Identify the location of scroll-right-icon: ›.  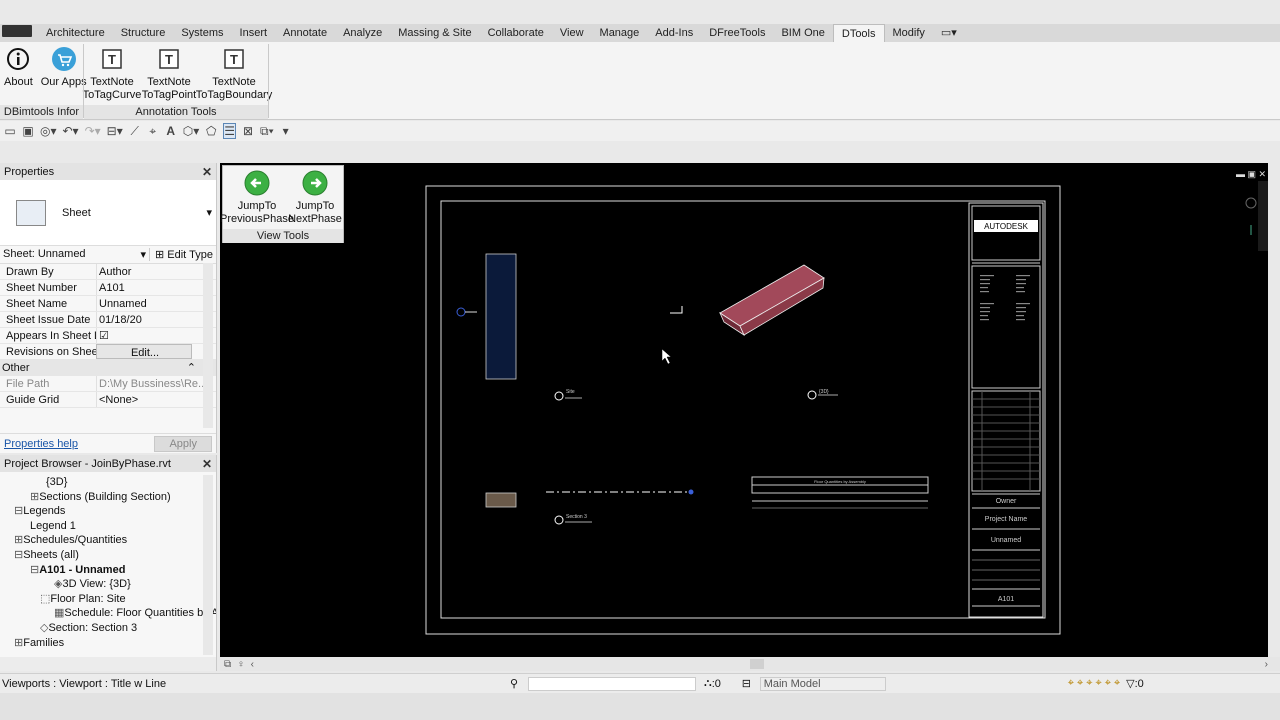
(1266, 664).